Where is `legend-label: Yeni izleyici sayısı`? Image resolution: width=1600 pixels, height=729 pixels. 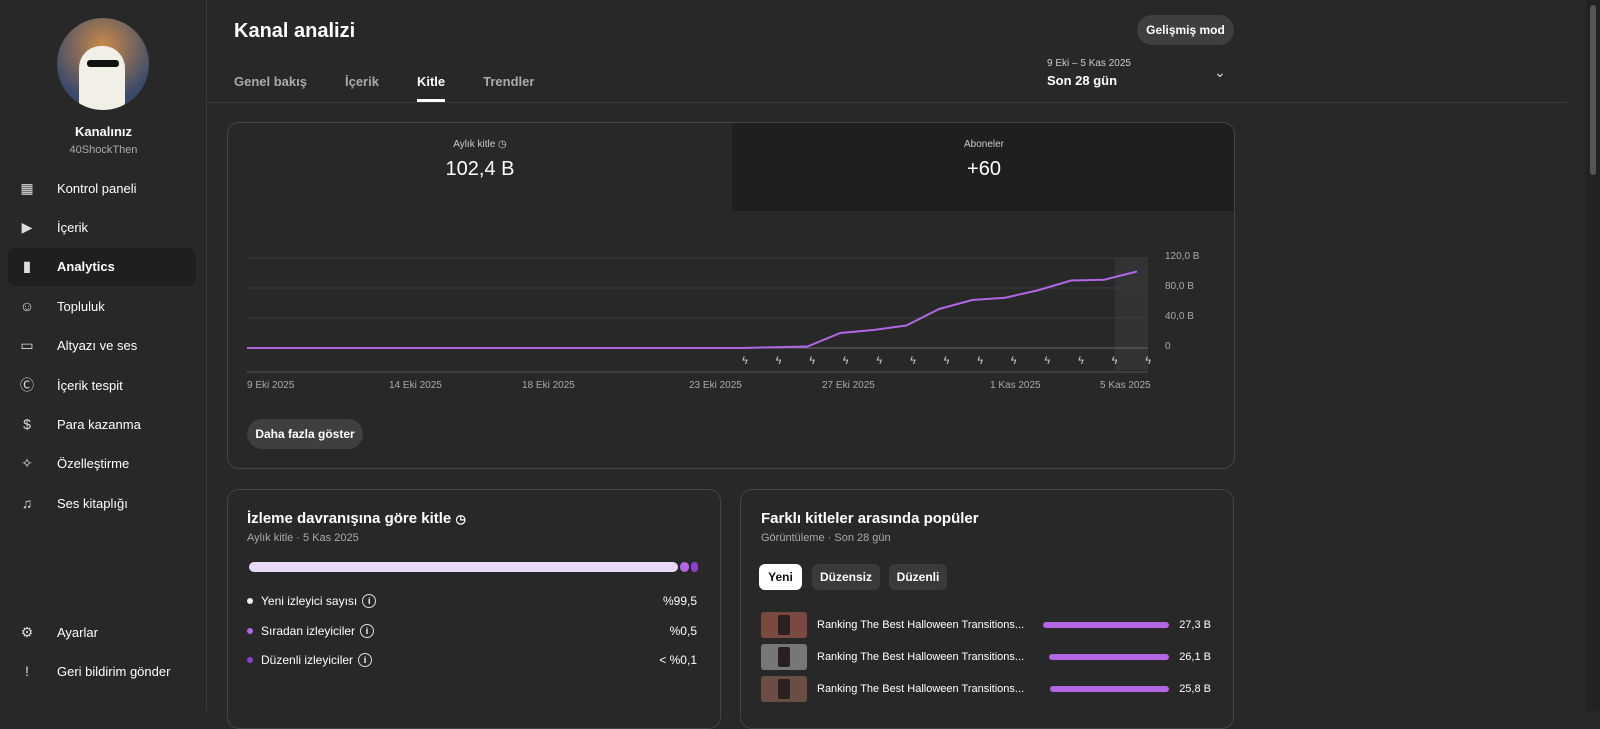 legend-label: Yeni izleyici sayısı is located at coordinates (309, 601).